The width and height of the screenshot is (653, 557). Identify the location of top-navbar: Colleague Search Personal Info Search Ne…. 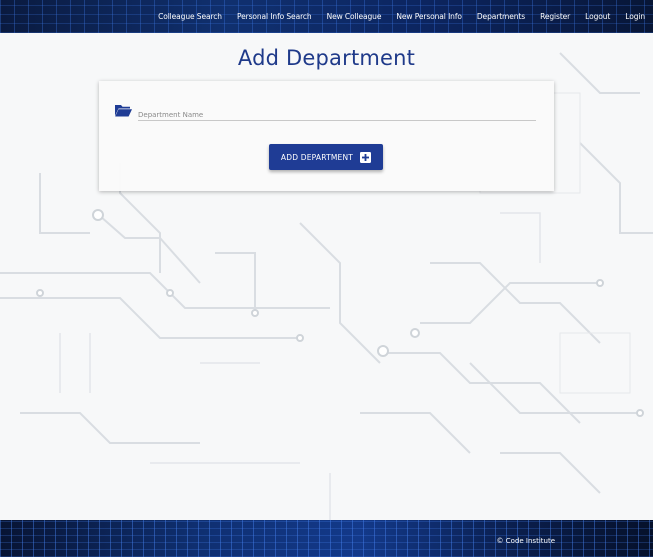
(326, 17).